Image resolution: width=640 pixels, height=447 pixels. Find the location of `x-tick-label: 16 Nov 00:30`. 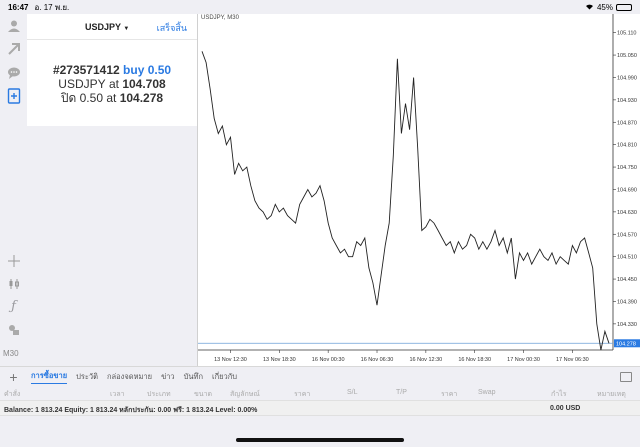

x-tick-label: 16 Nov 00:30 is located at coordinates (328, 360).